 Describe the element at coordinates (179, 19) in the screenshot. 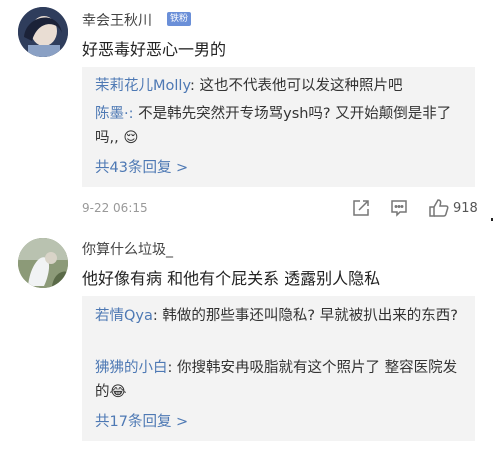

I see `fan-badge: 铁粉` at that location.